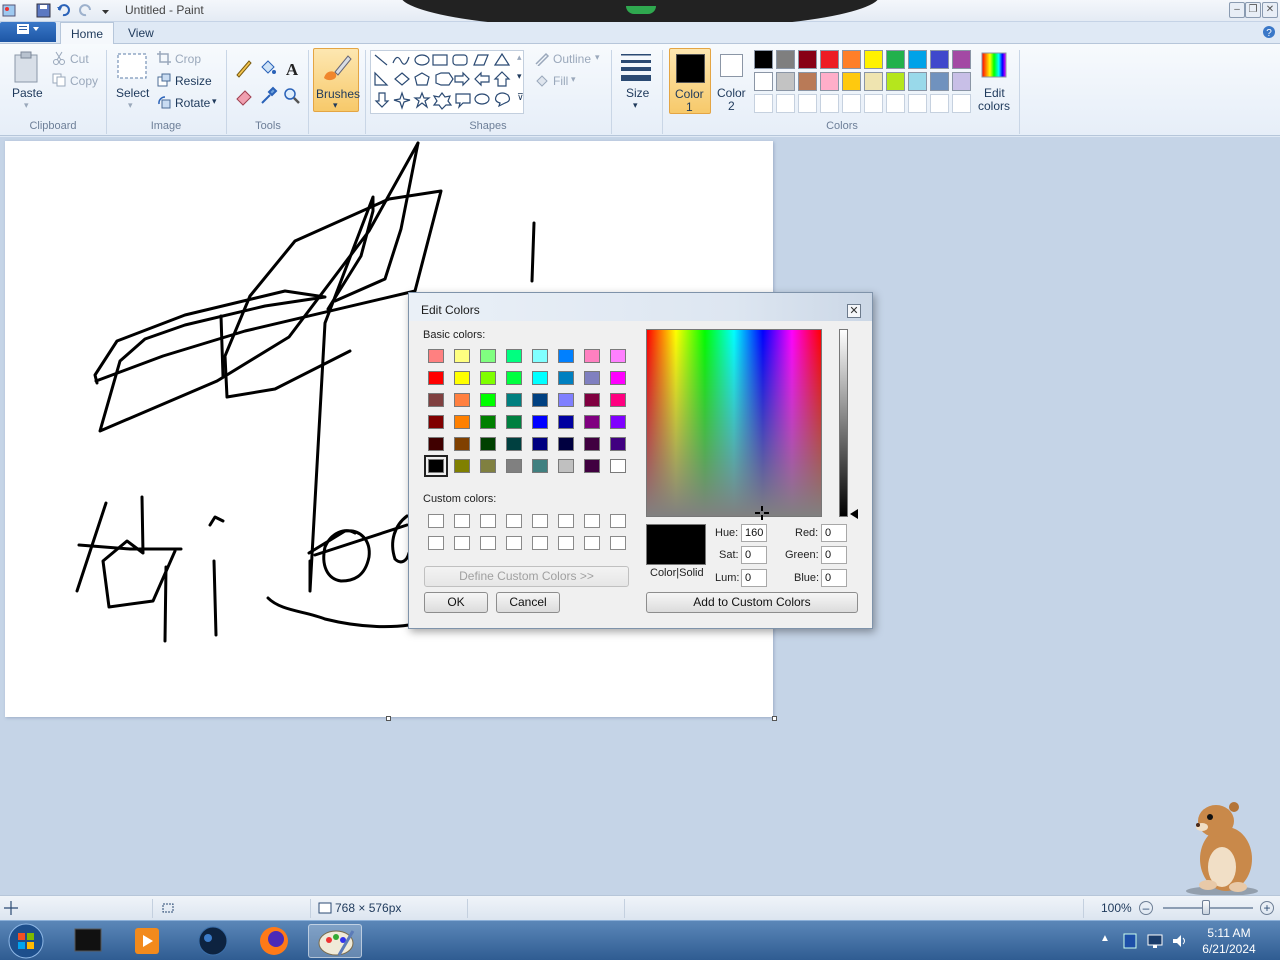 The image size is (1280, 960). I want to click on eraser-icon, so click(244, 96).